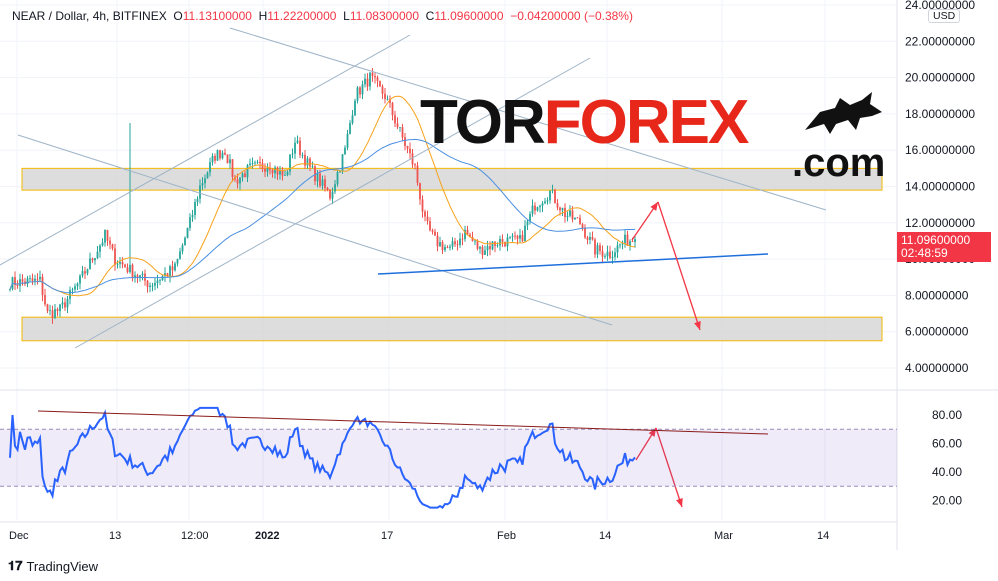 This screenshot has height=581, width=998. Describe the element at coordinates (947, 444) in the screenshot. I see `rsi-tick-label: 60.00` at that location.